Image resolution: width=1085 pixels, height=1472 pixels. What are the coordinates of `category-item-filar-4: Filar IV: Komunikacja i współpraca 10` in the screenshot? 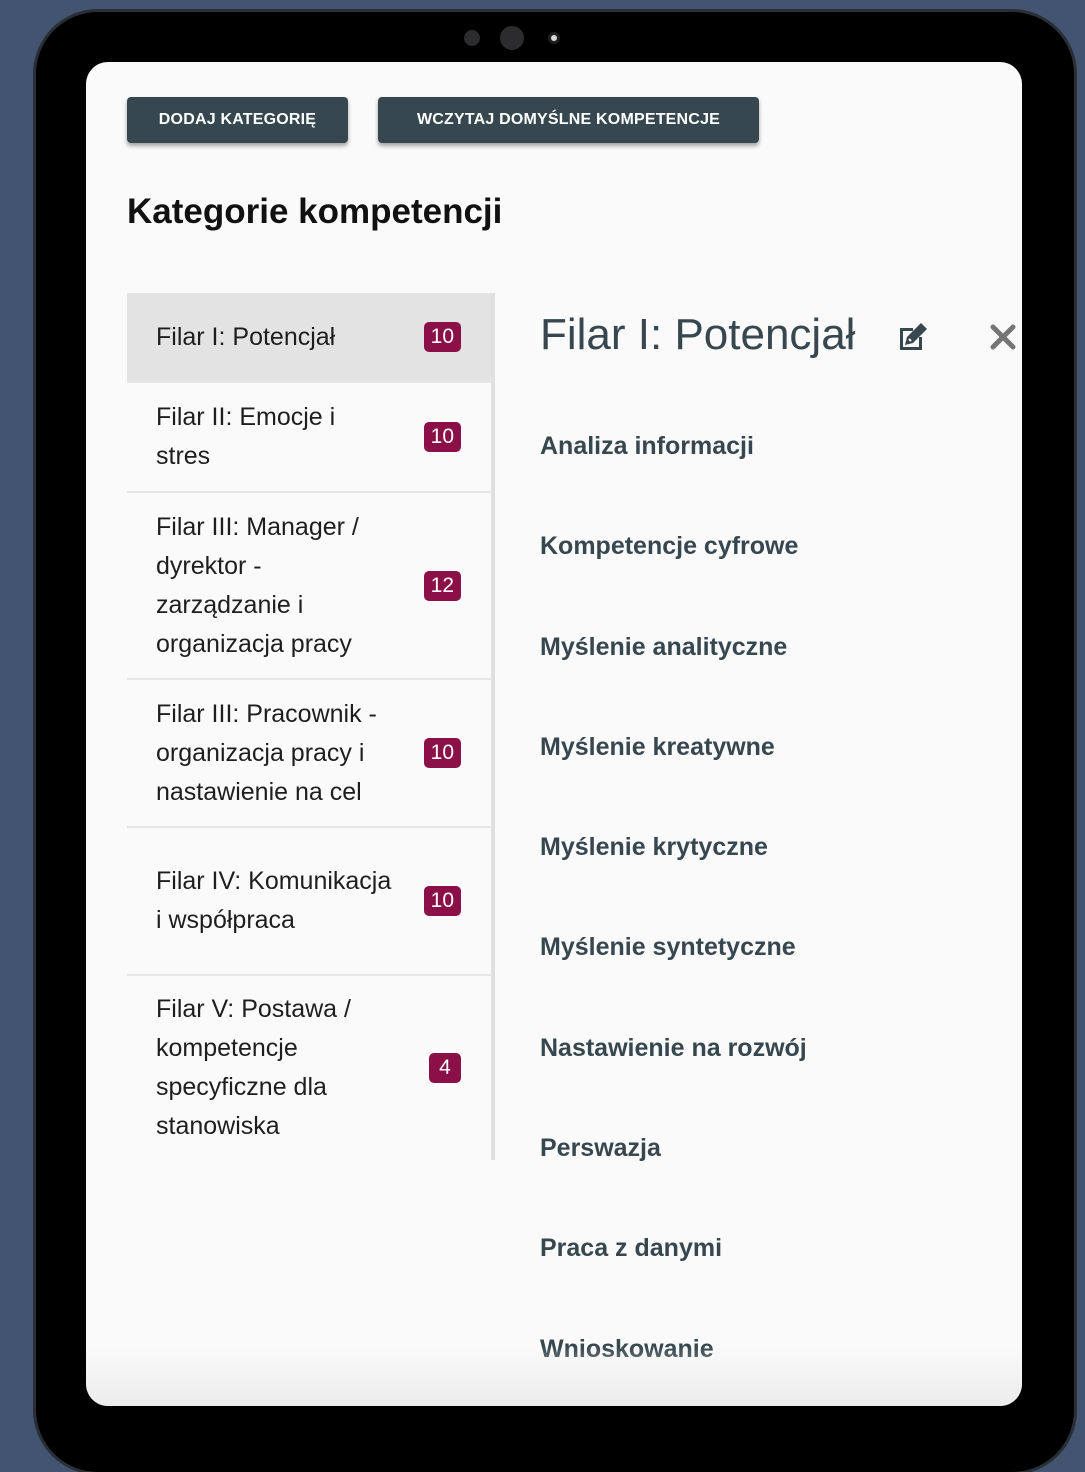 It's located at (309, 902).